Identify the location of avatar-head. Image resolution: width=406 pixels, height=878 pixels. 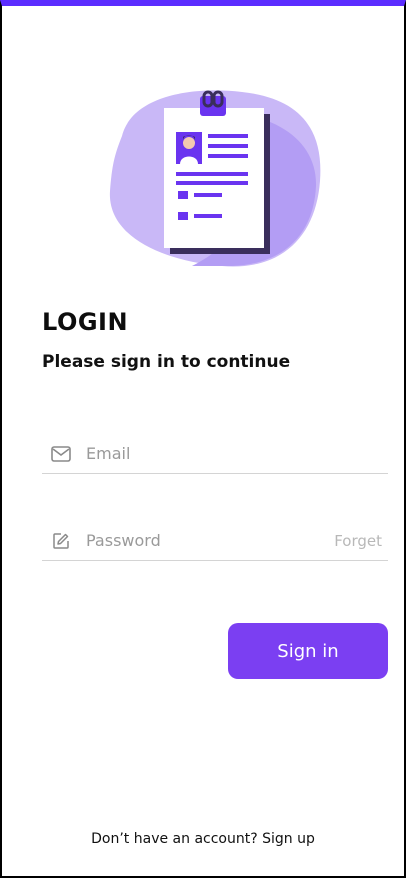
(189, 143).